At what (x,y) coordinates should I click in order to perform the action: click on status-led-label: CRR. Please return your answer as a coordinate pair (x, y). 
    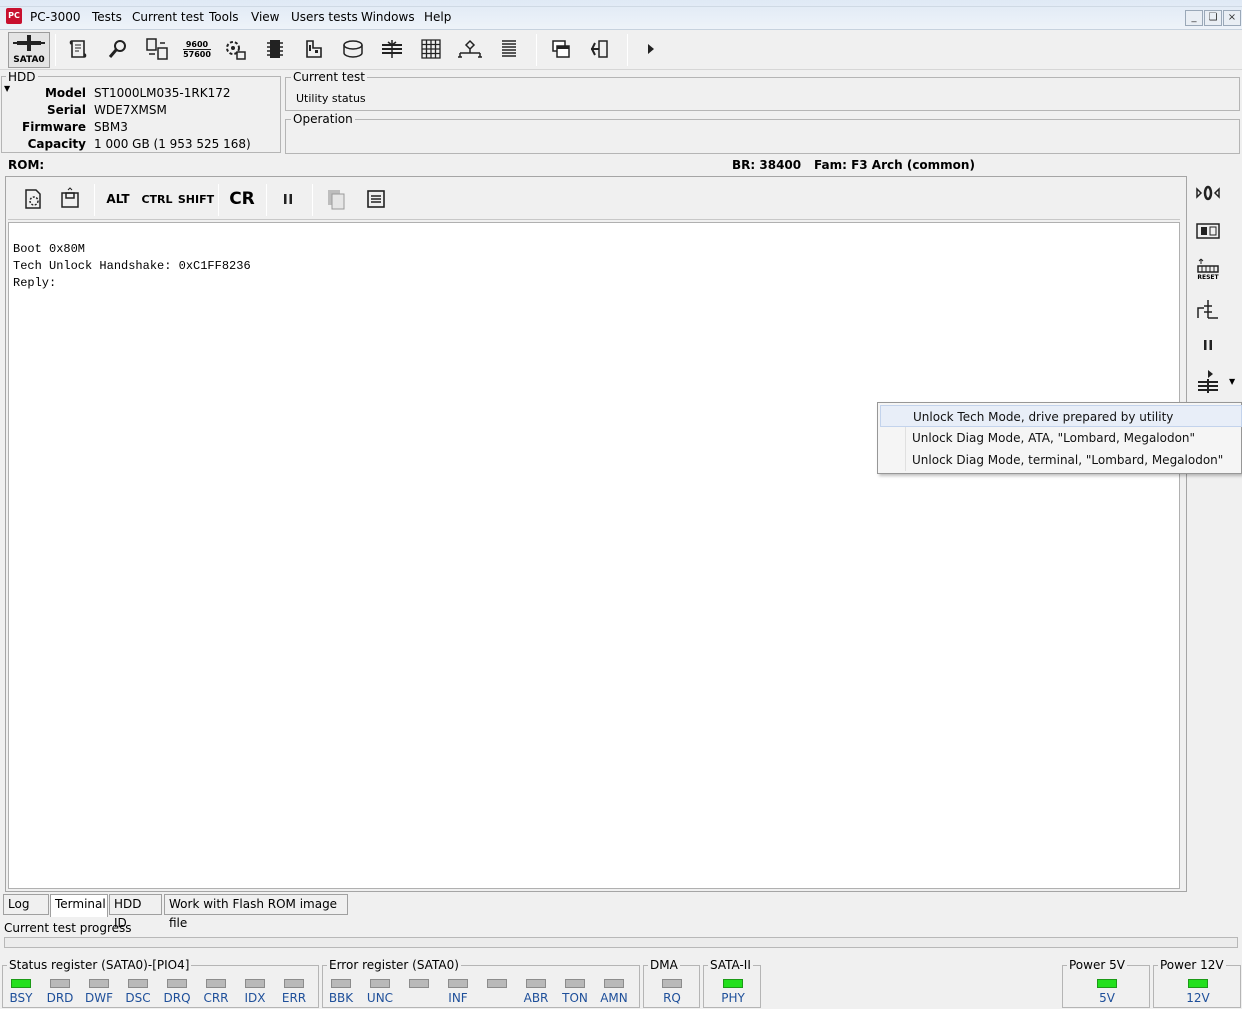
    Looking at the image, I should click on (216, 998).